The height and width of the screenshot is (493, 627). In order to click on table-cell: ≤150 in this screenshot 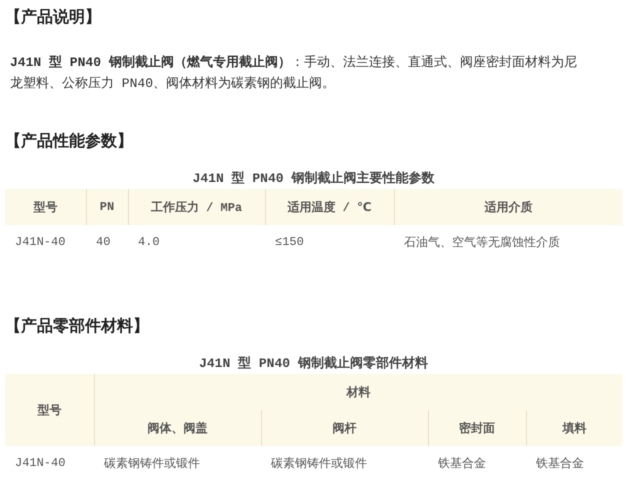, I will do `click(329, 240)`.